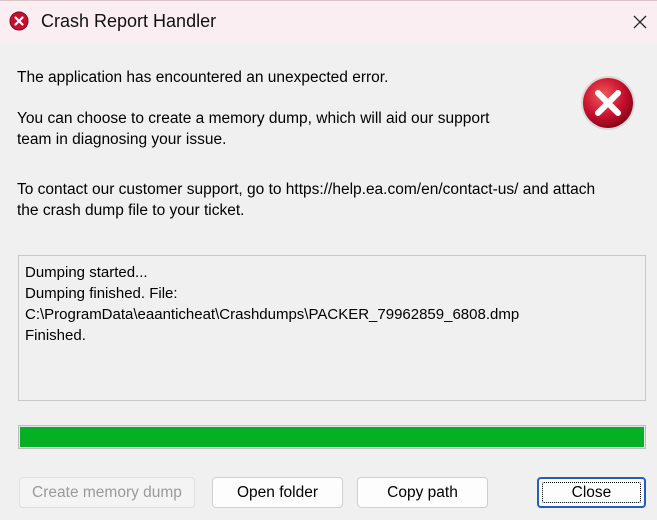 The height and width of the screenshot is (520, 657). I want to click on open-folder-button: Open folder, so click(277, 492).